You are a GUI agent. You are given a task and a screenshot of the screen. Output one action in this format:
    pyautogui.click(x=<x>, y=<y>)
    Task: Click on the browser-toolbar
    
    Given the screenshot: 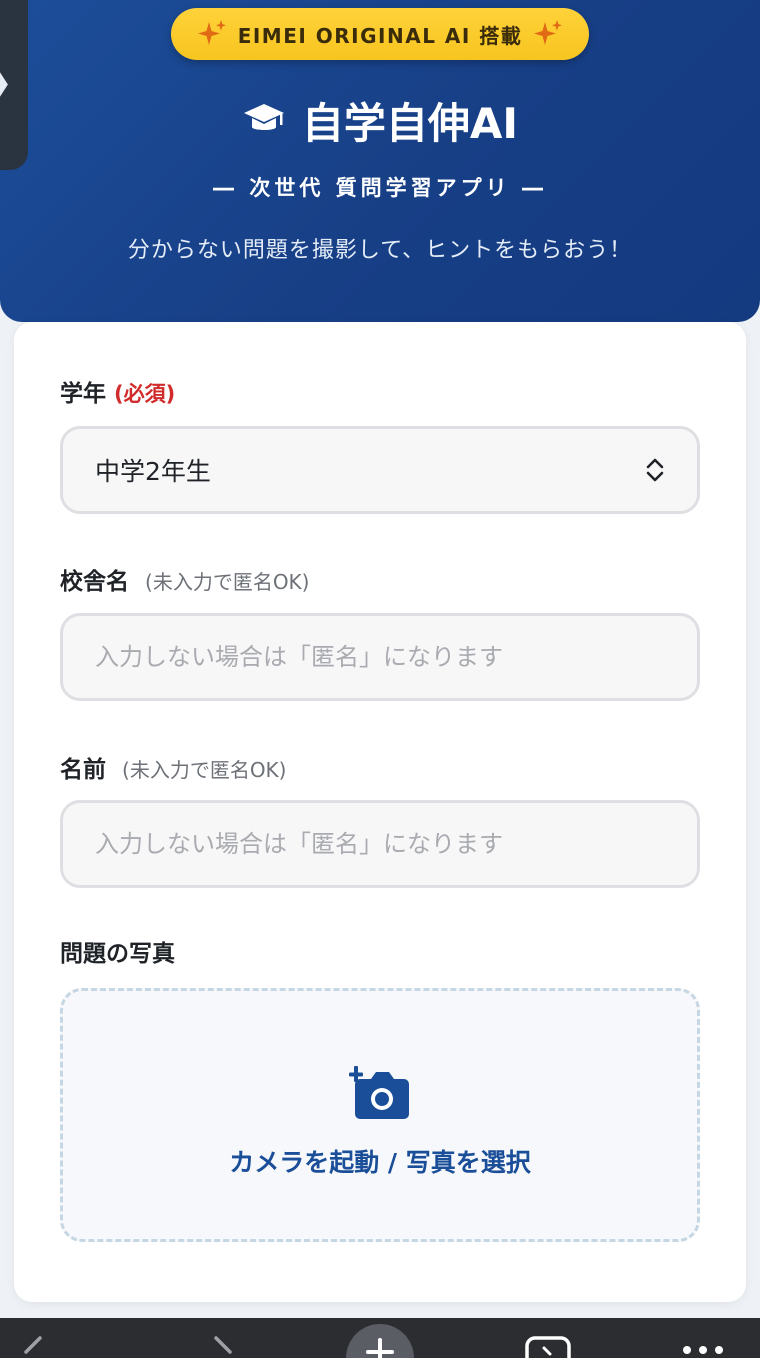 What is the action you would take?
    pyautogui.click(x=380, y=1338)
    